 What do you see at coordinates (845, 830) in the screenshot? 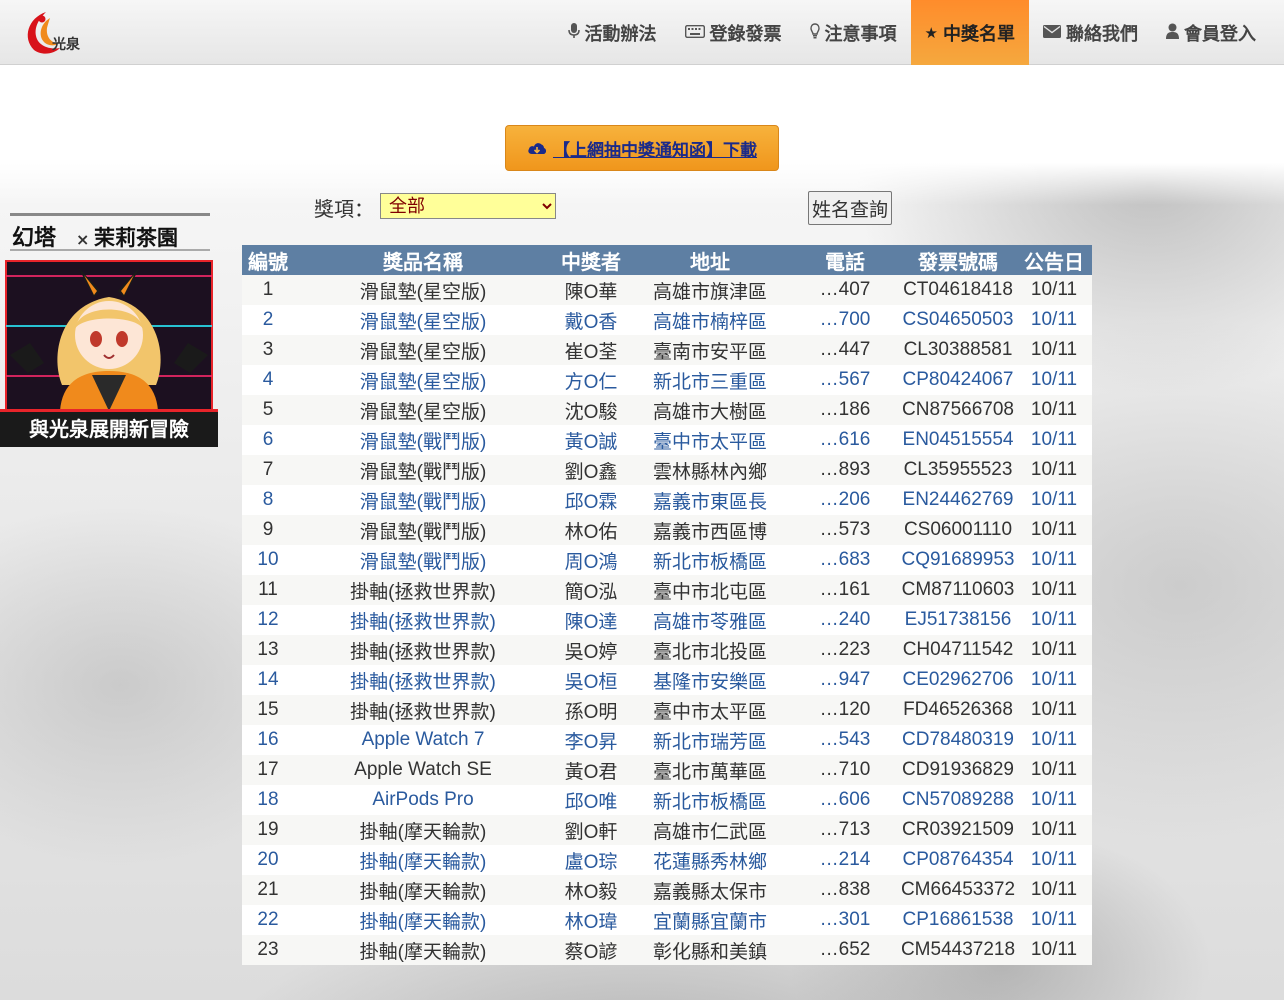
I see `cell-phone: …713` at bounding box center [845, 830].